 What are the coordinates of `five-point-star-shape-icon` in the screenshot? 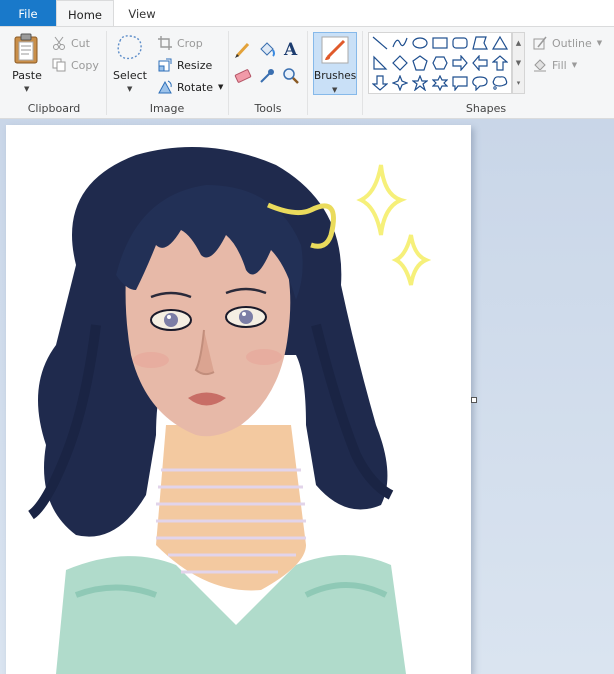 It's located at (420, 83).